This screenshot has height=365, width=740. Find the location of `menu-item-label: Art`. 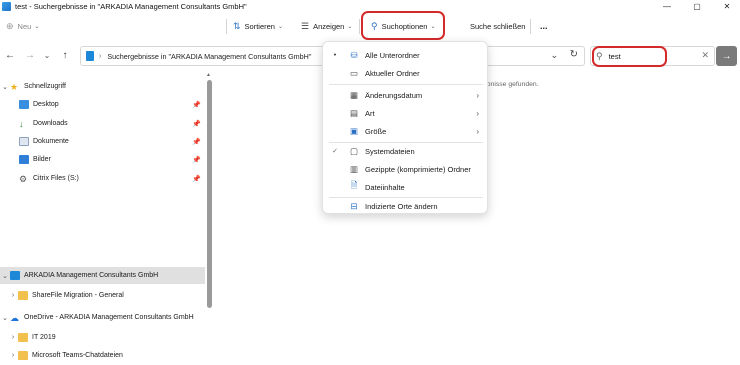

menu-item-label: Art is located at coordinates (370, 113).